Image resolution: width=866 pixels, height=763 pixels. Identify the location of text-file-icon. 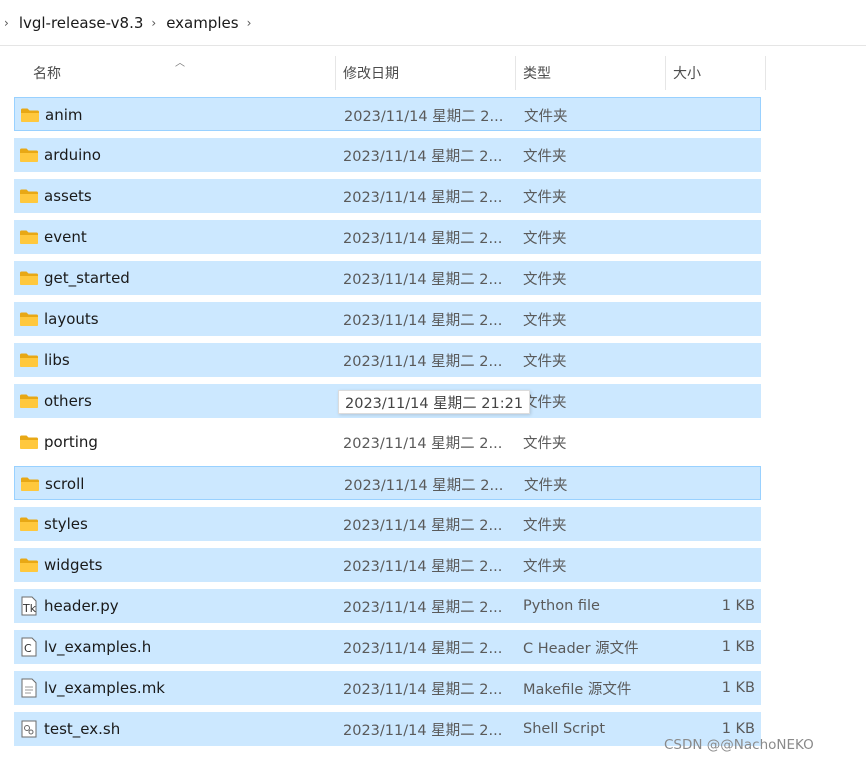
(29, 688).